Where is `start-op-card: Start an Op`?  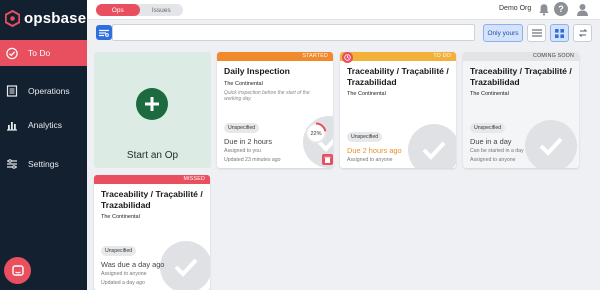
start-op-card: Start an Op is located at coordinates (152, 110).